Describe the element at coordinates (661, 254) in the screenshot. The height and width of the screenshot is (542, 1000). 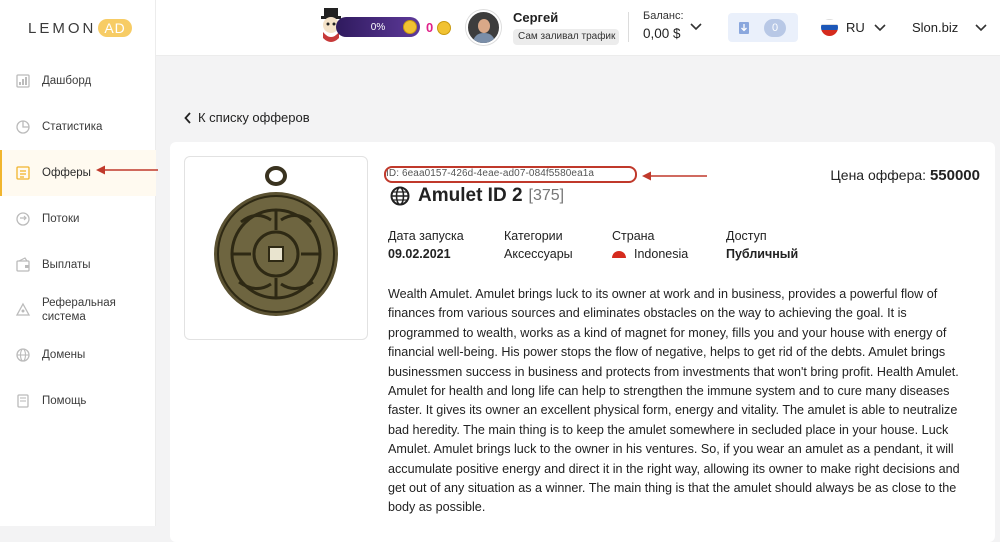
I see `country-value: Indonesia` at that location.